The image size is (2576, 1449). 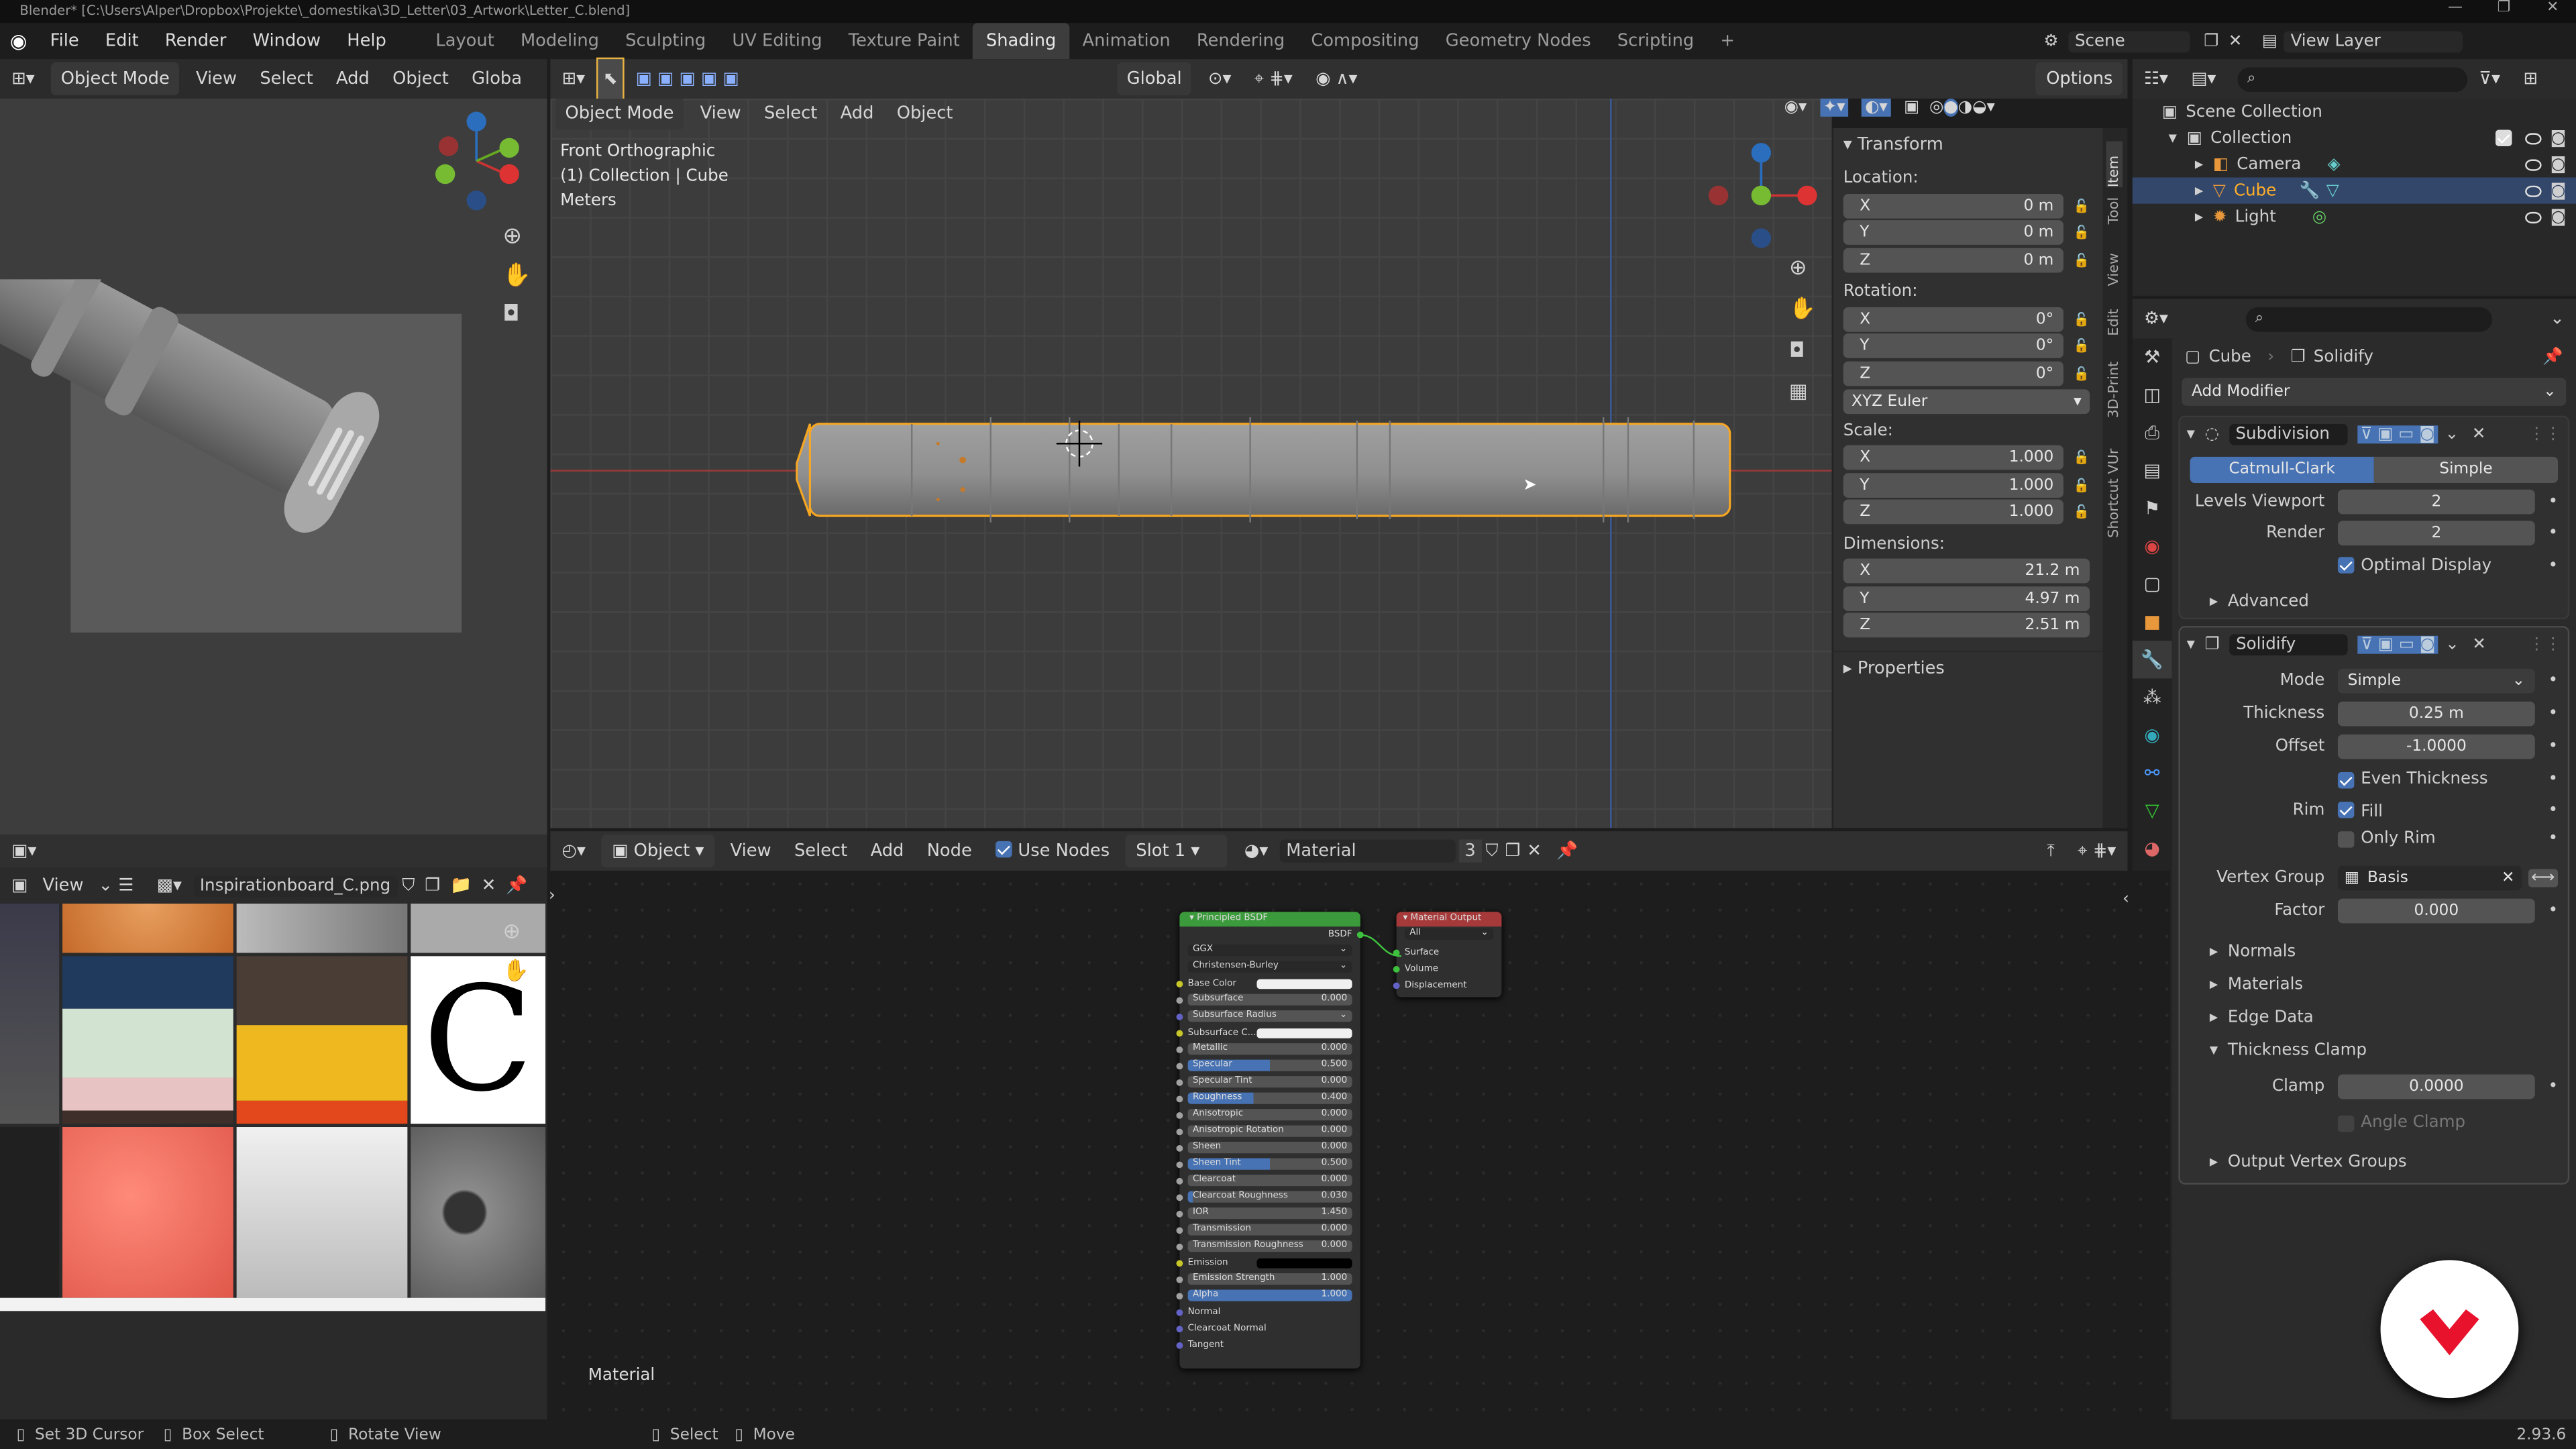 I want to click on bsdf-input-metallic: Metallic 0.000, so click(x=1268, y=1050).